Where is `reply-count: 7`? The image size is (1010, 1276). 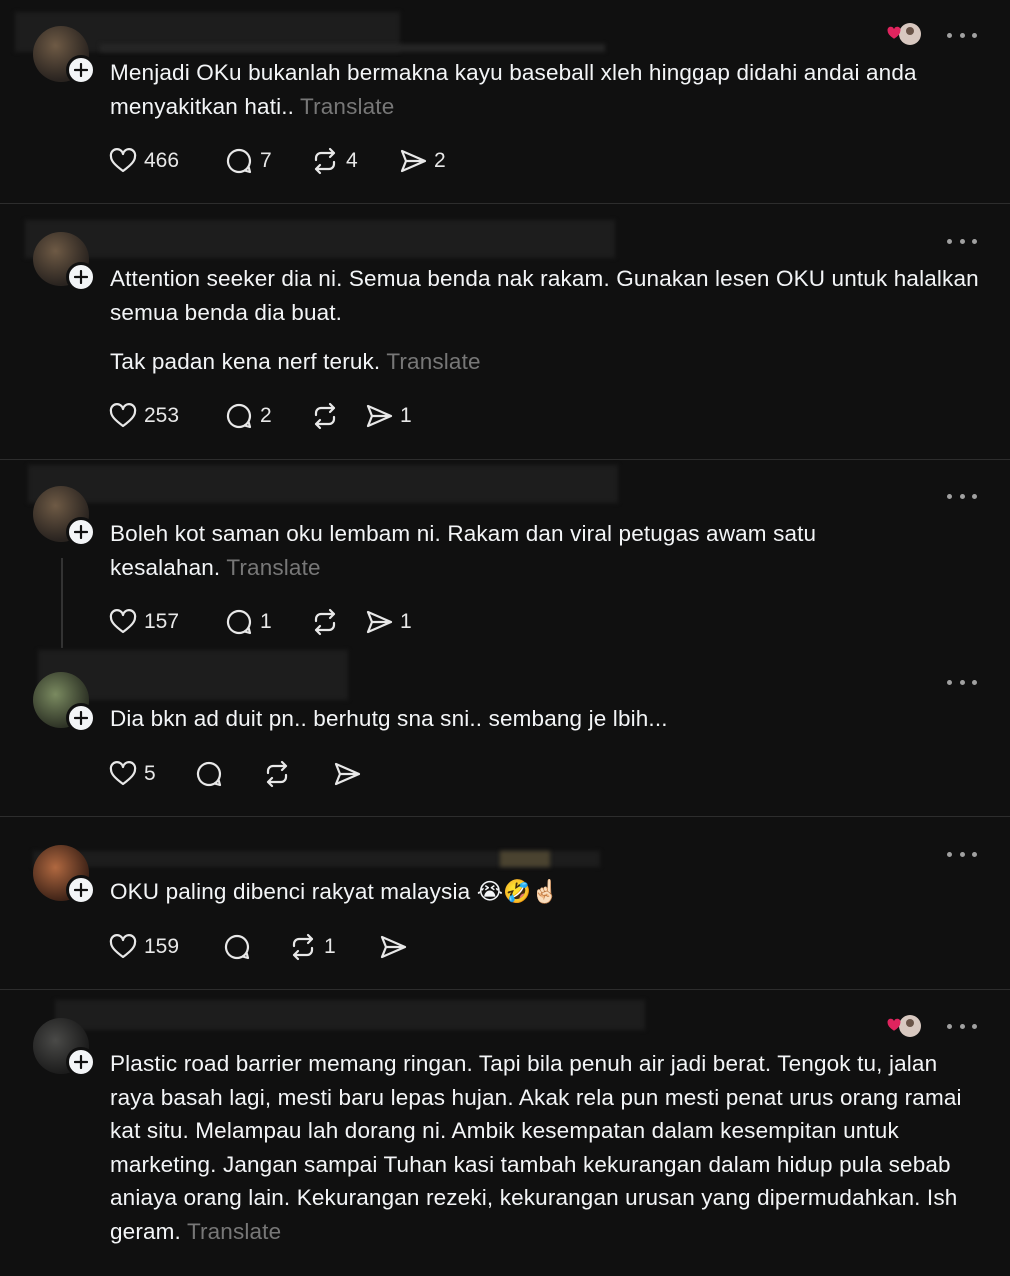
reply-count: 7 is located at coordinates (266, 160).